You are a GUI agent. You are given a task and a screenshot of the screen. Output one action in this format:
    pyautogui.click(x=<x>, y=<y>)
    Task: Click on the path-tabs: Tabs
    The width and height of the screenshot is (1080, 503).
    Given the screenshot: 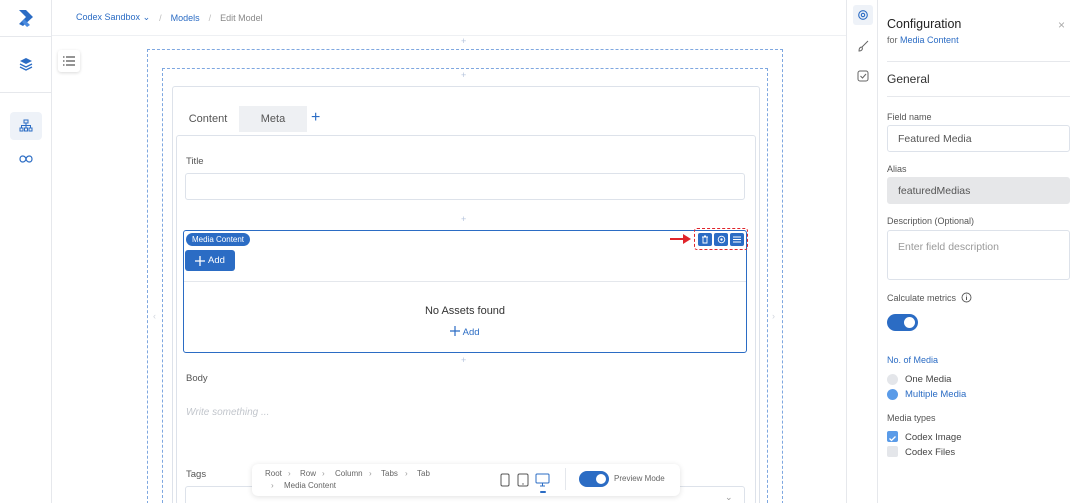 What is the action you would take?
    pyautogui.click(x=389, y=473)
    